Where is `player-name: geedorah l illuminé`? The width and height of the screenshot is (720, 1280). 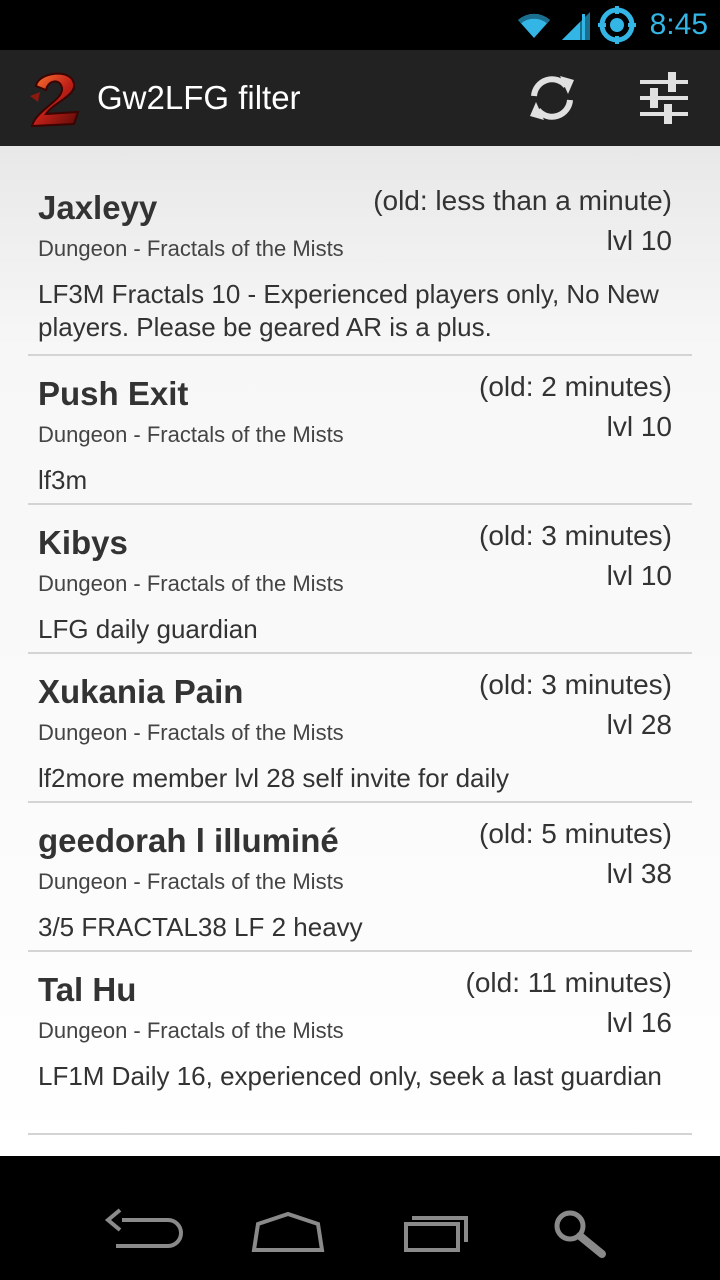 player-name: geedorah l illuminé is located at coordinates (188, 840).